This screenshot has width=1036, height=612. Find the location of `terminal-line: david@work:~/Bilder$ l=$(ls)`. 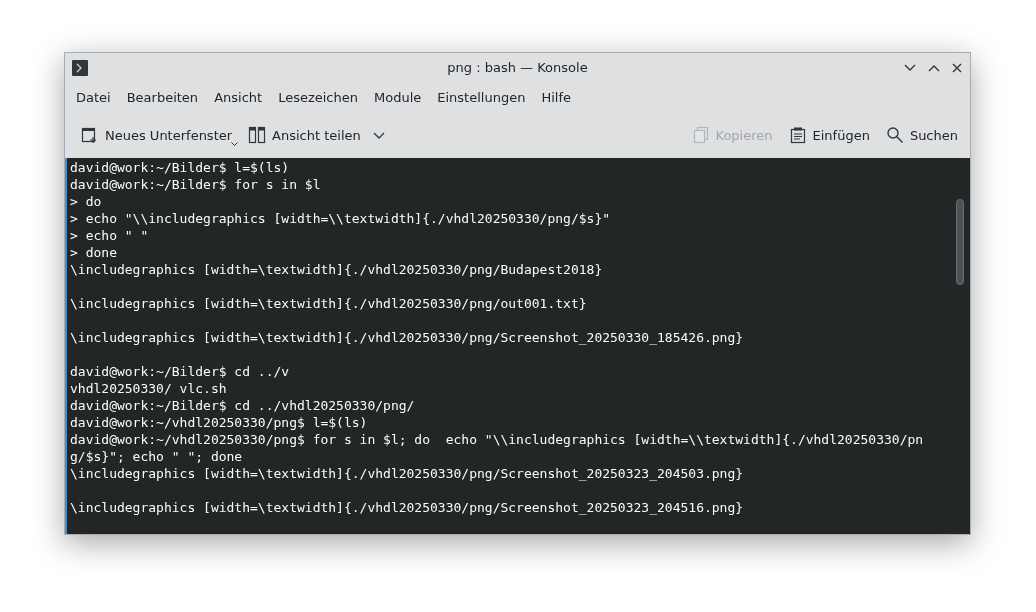

terminal-line: david@work:~/Bilder$ l=$(ls) is located at coordinates (180, 167).